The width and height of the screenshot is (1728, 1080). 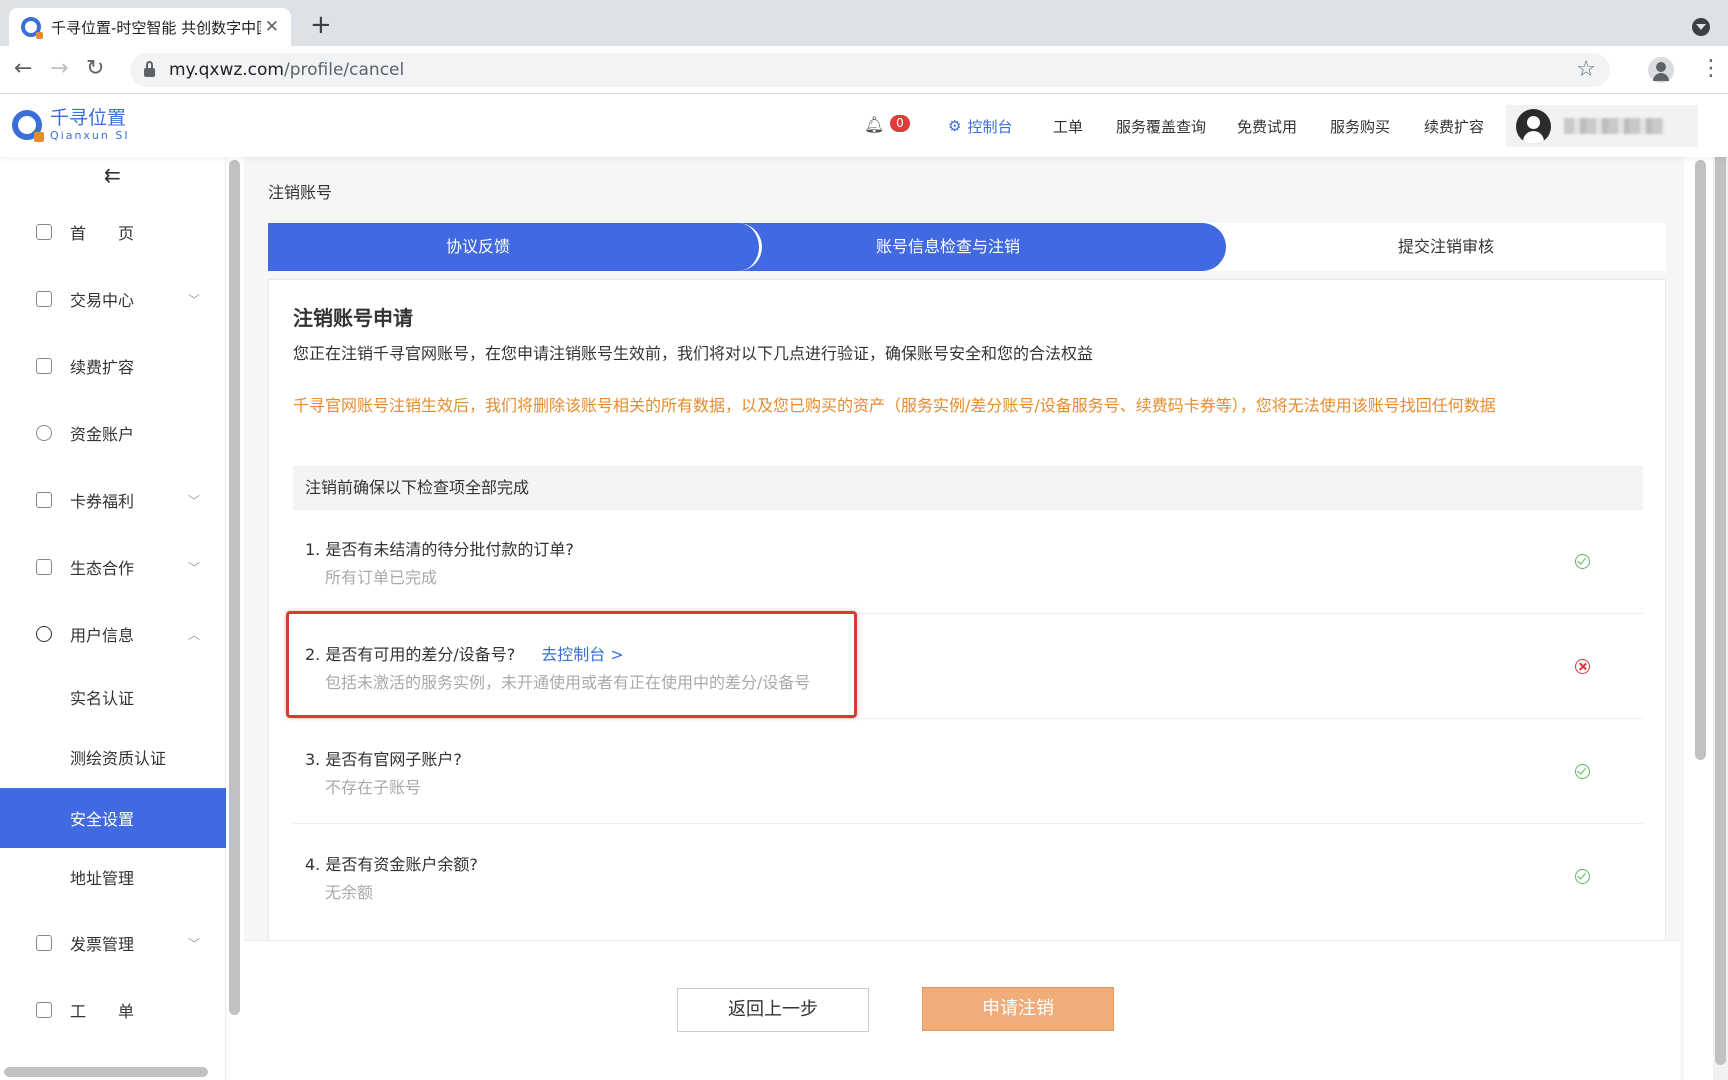 I want to click on check-item: 1. 是否有未结清的待分批付款的订单? 所有订单已完成, so click(x=968, y=562).